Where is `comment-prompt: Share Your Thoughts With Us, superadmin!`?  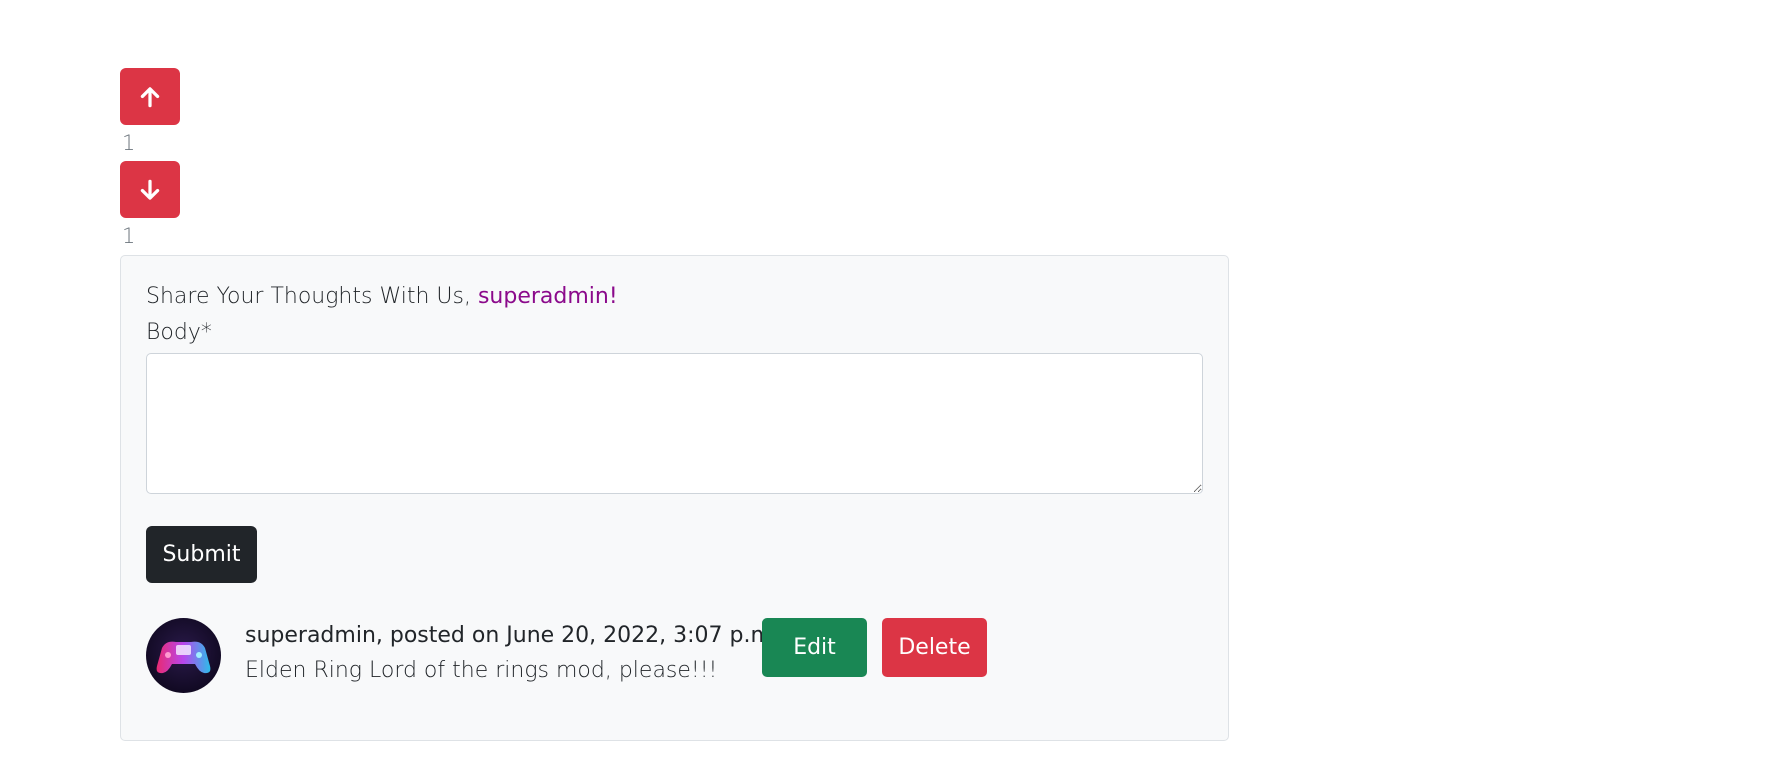
comment-prompt: Share Your Thoughts With Us, superadmin! is located at coordinates (382, 296).